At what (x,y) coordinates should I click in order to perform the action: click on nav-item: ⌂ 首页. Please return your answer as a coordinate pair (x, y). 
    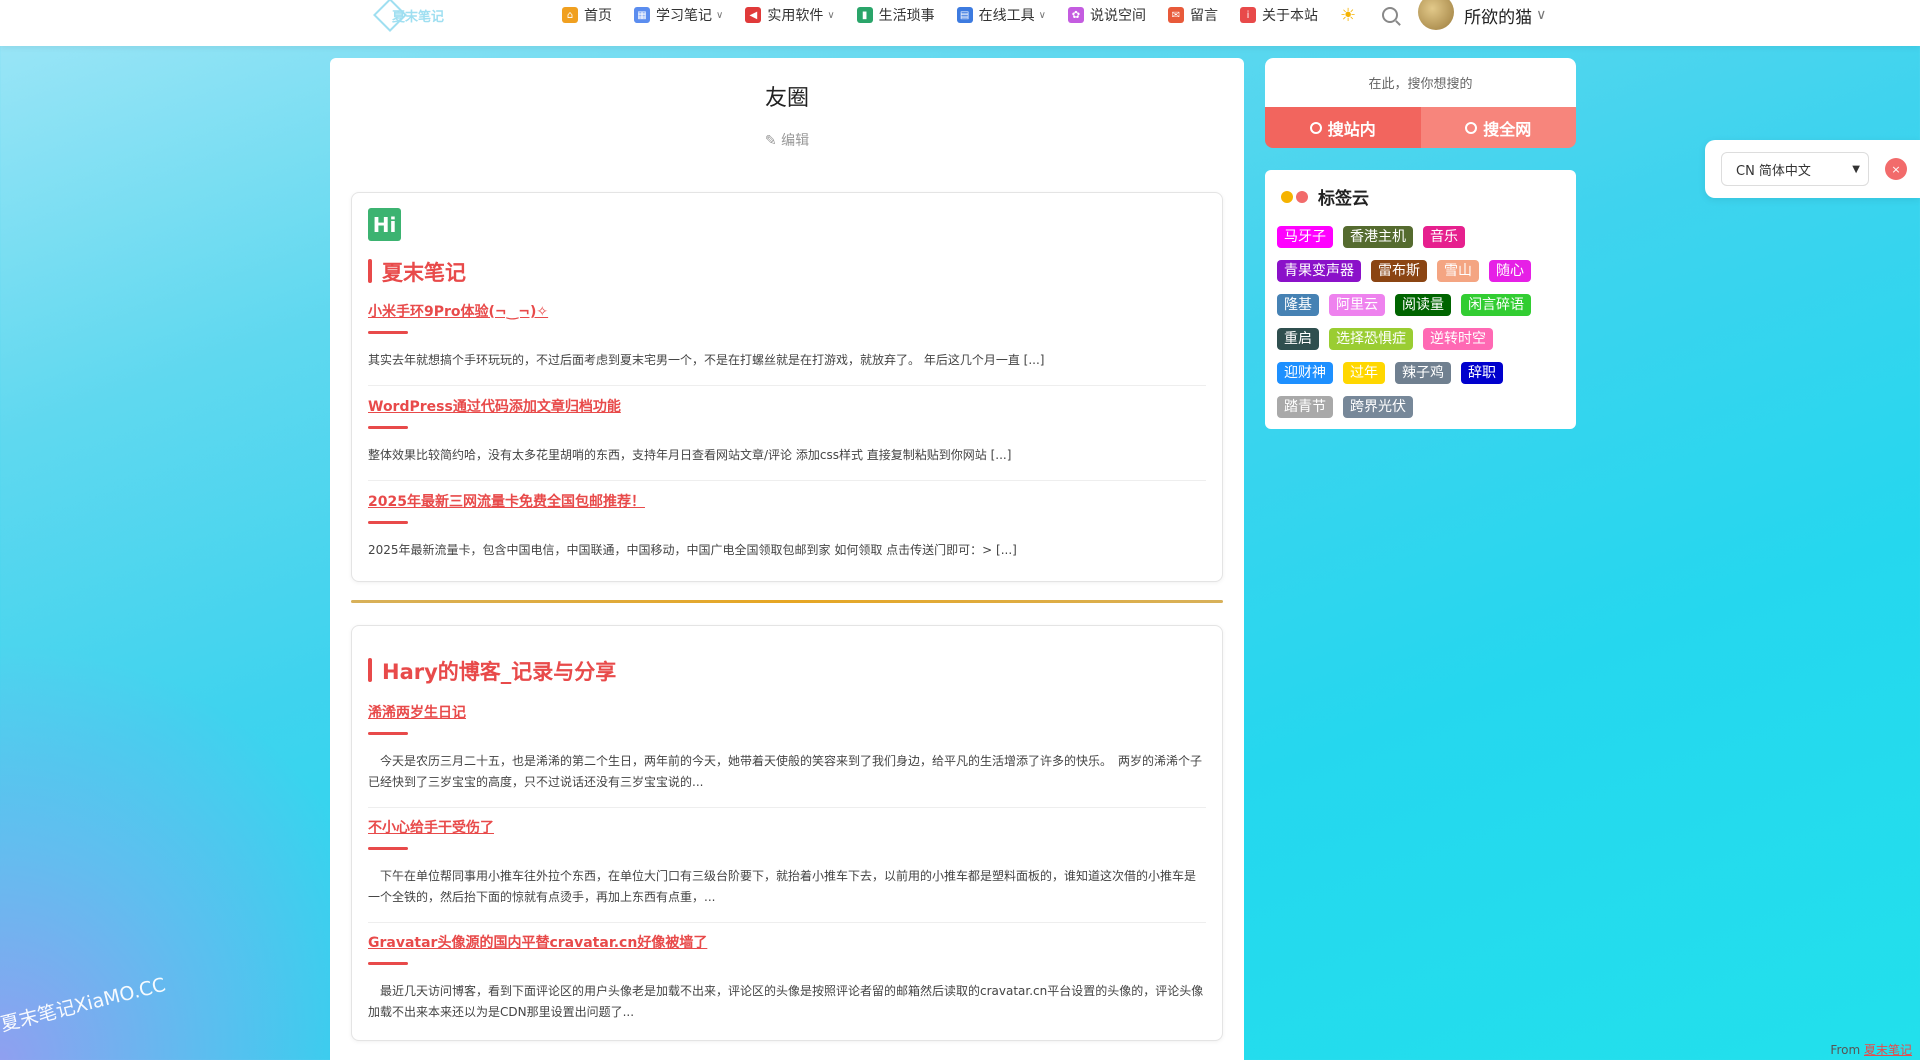
    Looking at the image, I should click on (587, 15).